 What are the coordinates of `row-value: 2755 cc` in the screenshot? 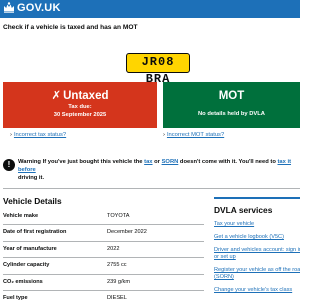 It's located at (117, 265).